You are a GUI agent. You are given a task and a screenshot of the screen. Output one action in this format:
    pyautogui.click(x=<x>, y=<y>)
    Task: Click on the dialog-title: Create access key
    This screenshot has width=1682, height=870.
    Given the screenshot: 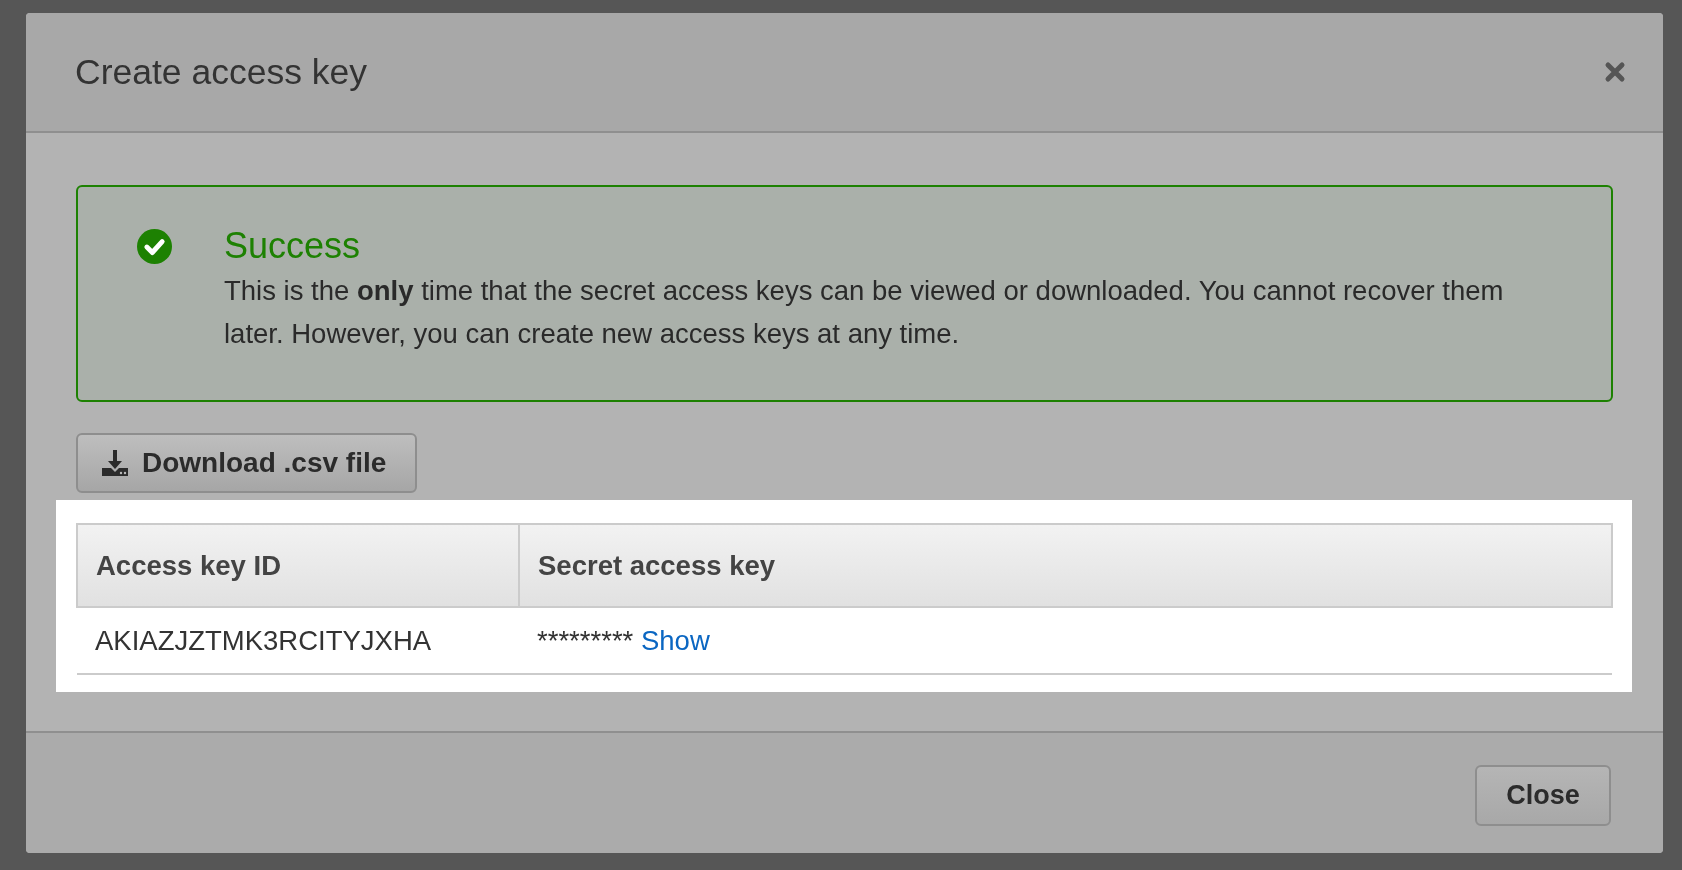 What is the action you would take?
    pyautogui.click(x=221, y=72)
    